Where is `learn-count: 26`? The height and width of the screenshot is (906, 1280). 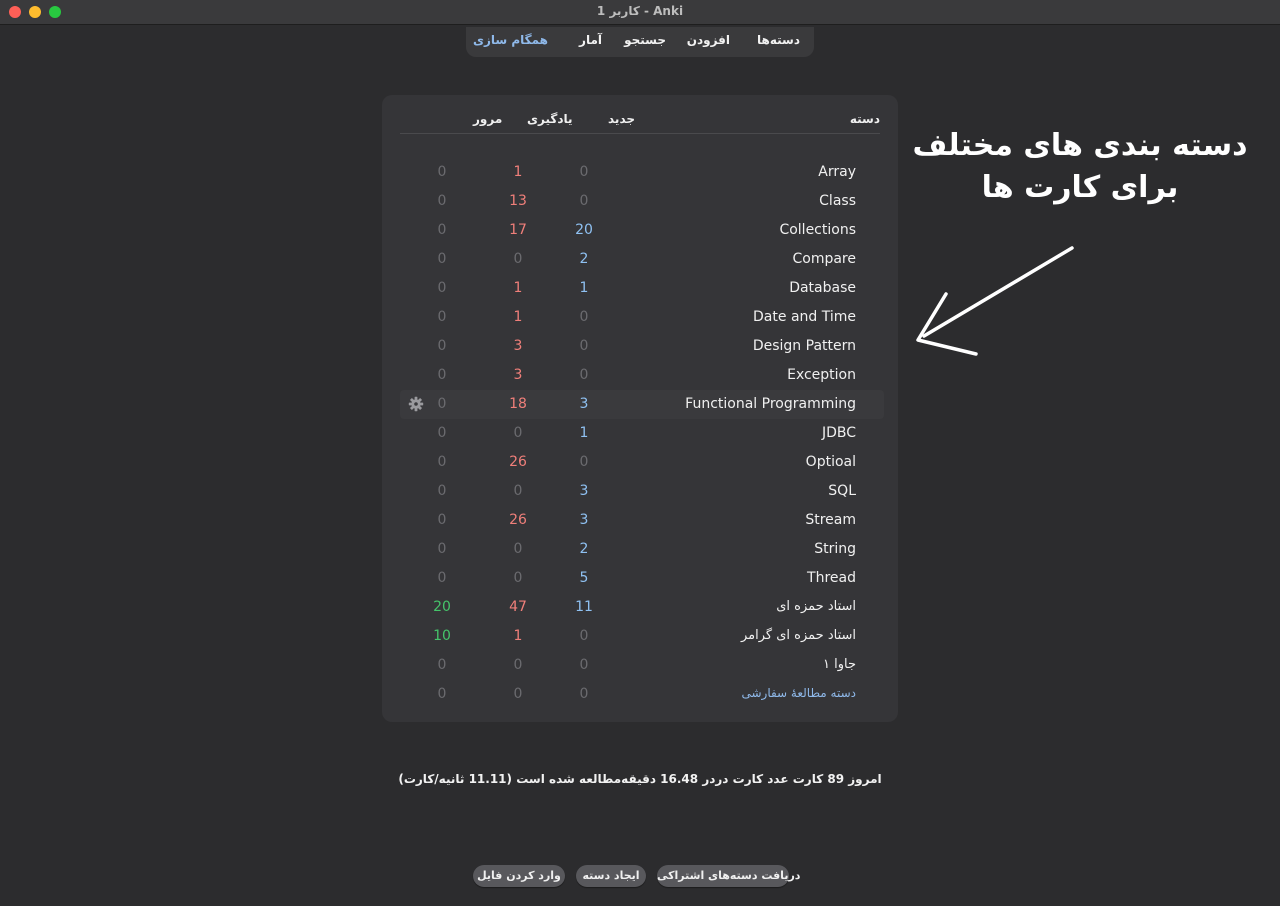 learn-count: 26 is located at coordinates (518, 520).